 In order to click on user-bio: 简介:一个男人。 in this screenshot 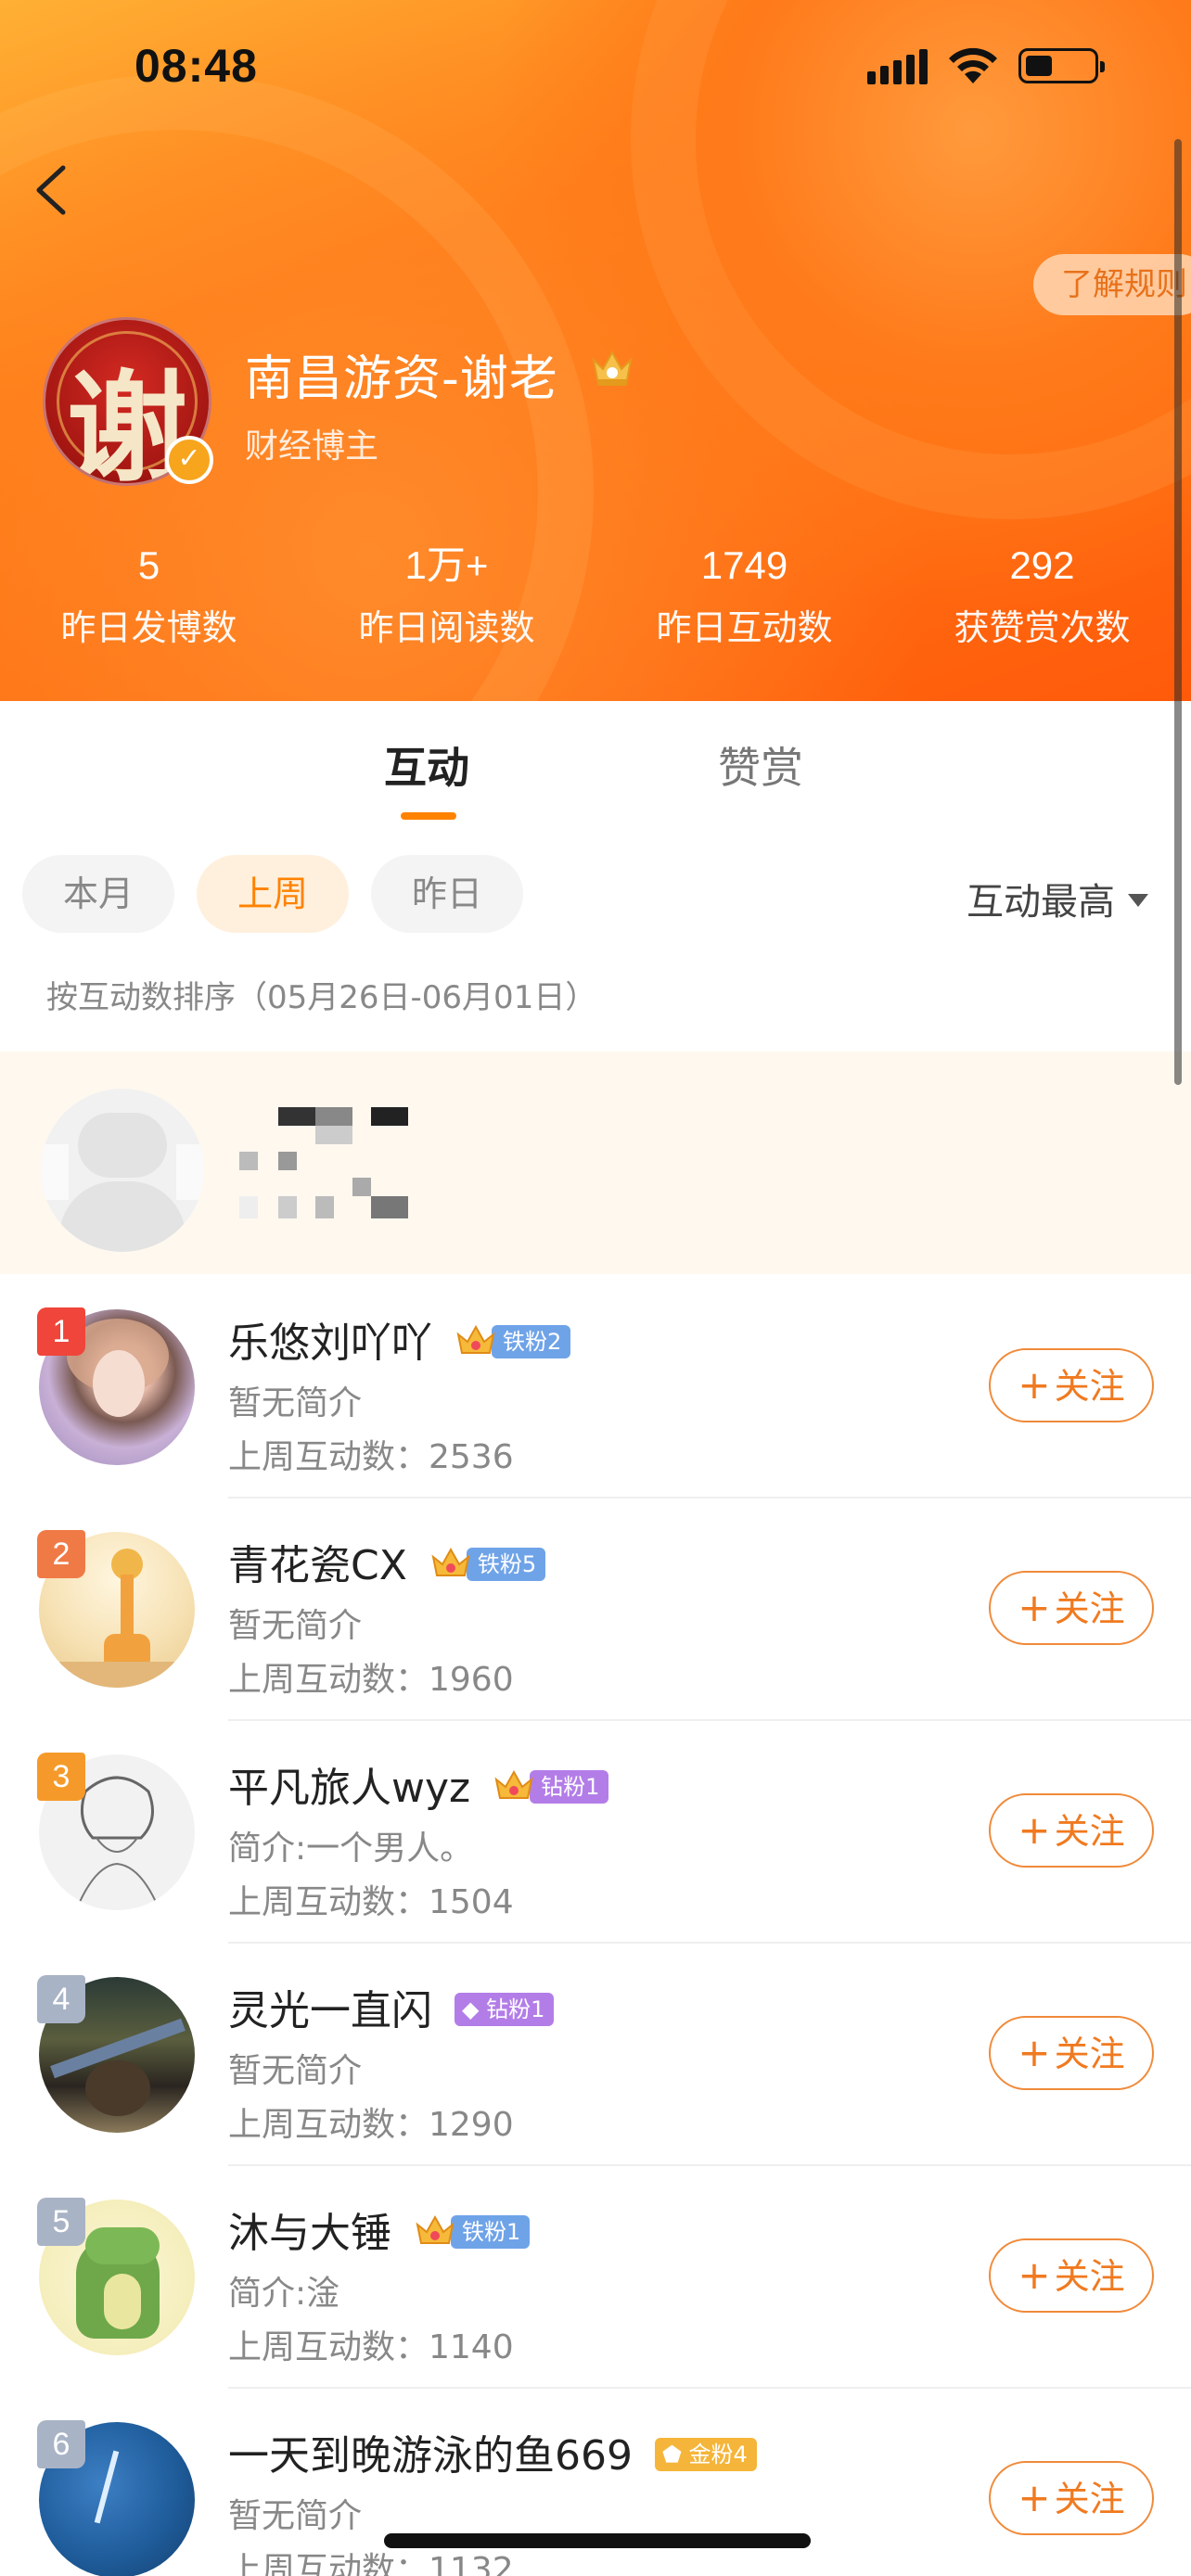, I will do `click(351, 1849)`.